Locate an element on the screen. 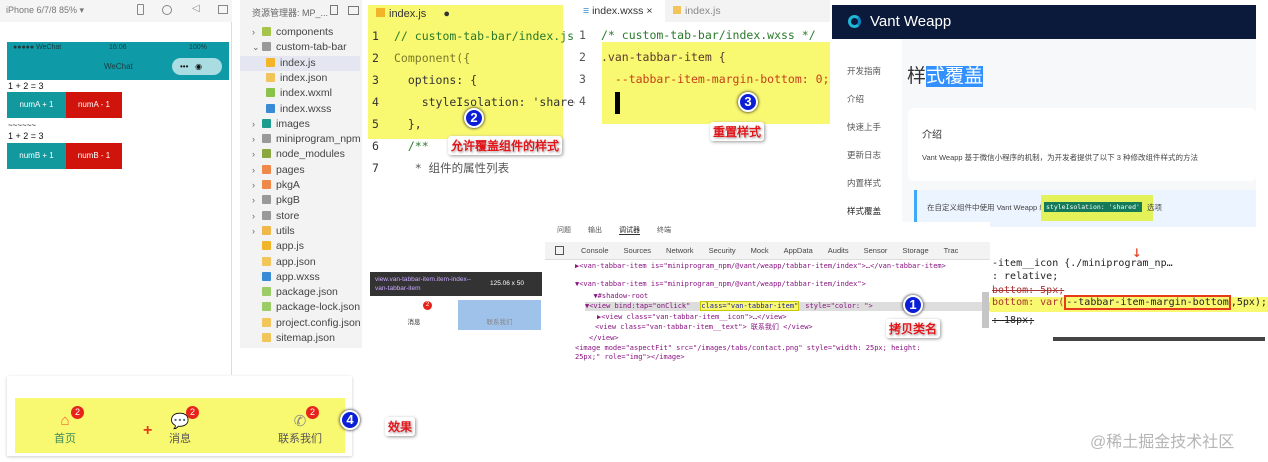  file-tree-item: package.json is located at coordinates (300, 292).